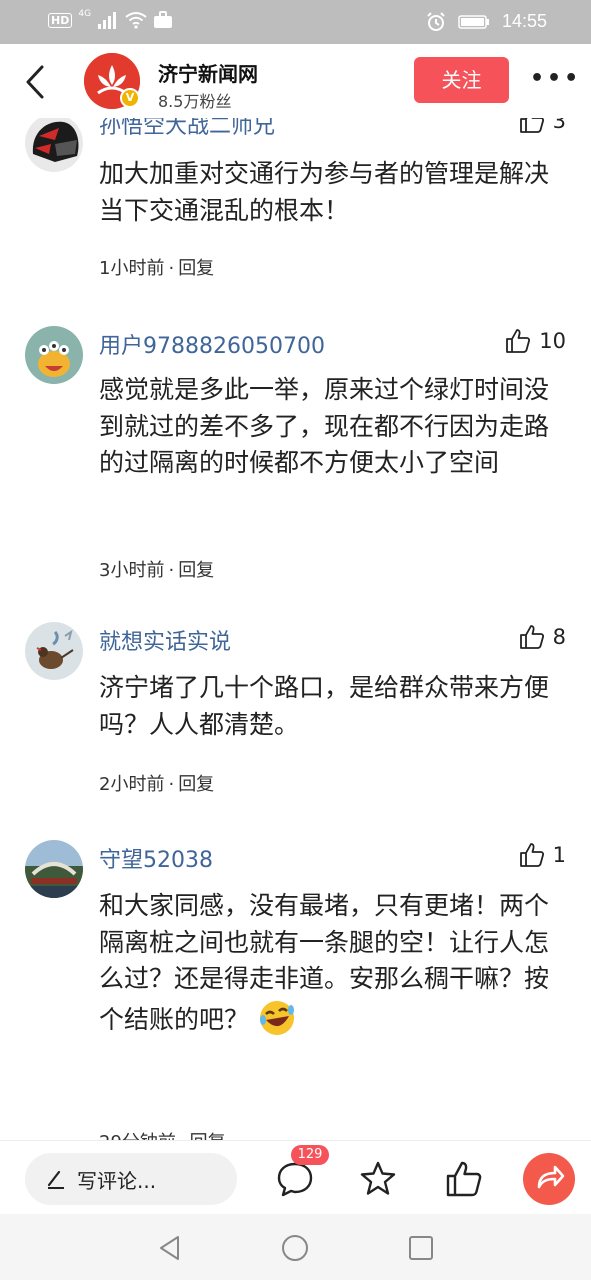  I want to click on comment-meta: 29分钟前 · 回复, so click(162, 1134).